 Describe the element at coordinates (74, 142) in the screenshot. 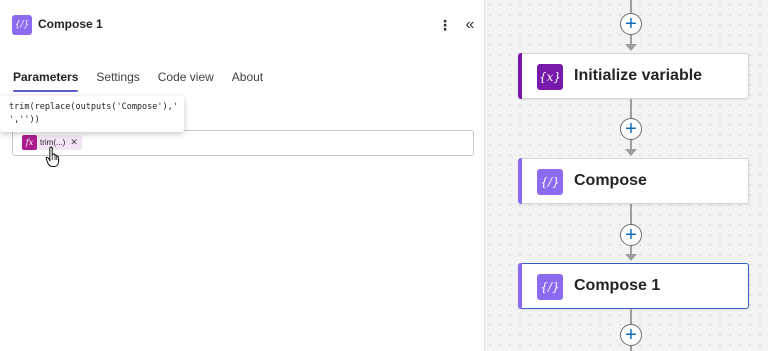

I see `remove-token-icon: ✕` at that location.